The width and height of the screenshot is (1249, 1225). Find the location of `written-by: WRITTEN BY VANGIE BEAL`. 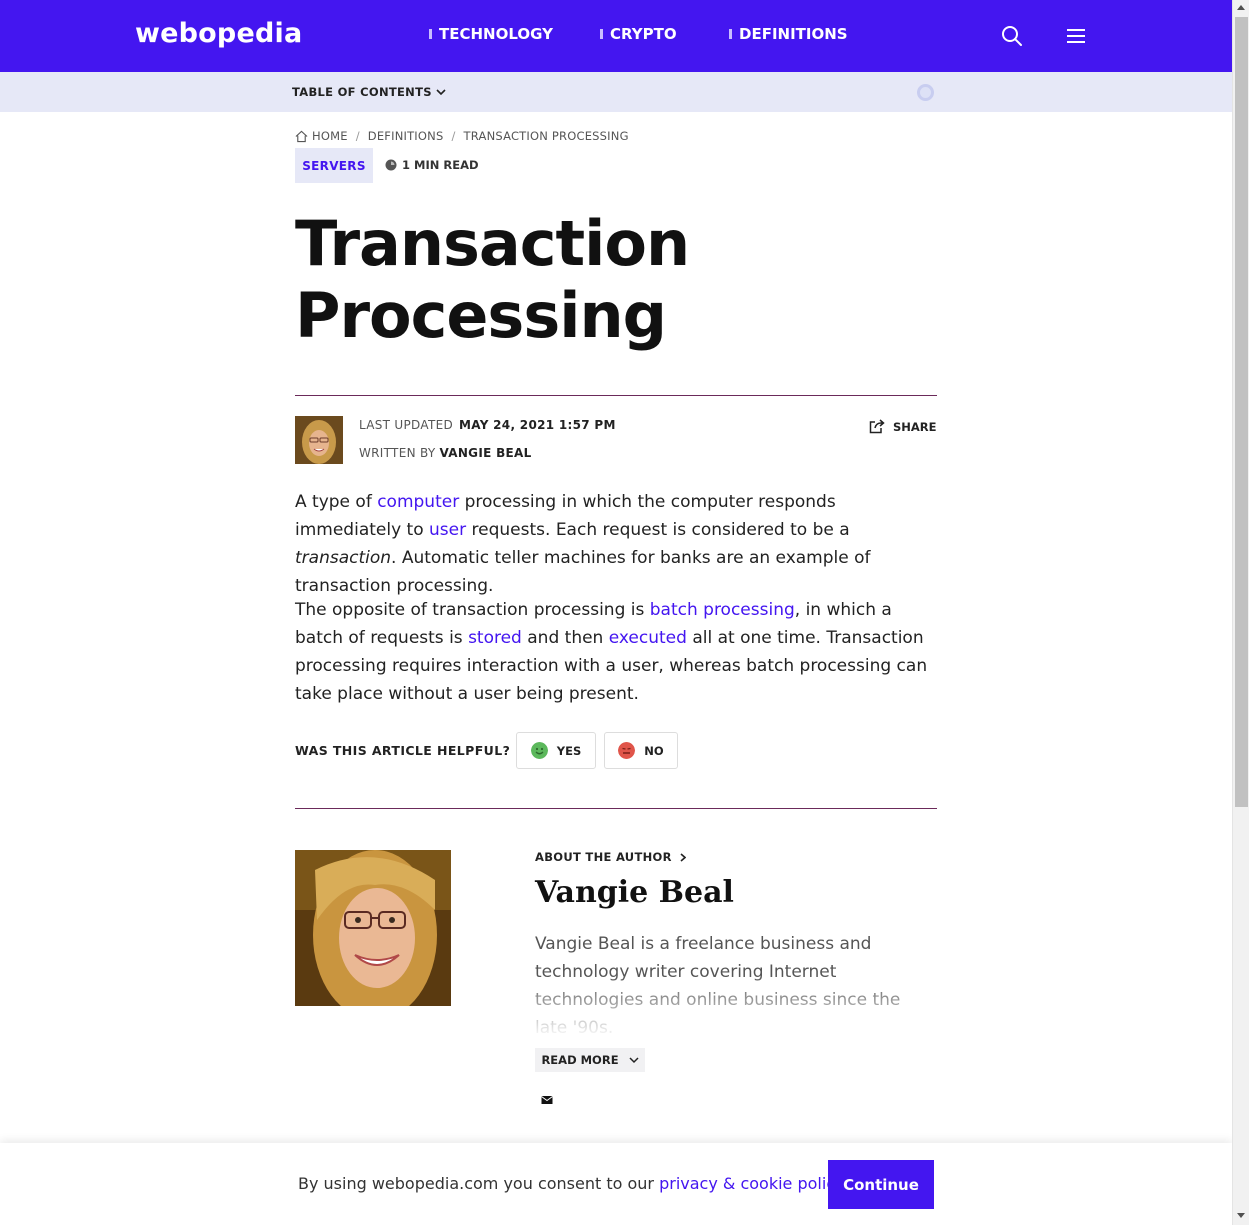

written-by: WRITTEN BY VANGIE BEAL is located at coordinates (445, 453).